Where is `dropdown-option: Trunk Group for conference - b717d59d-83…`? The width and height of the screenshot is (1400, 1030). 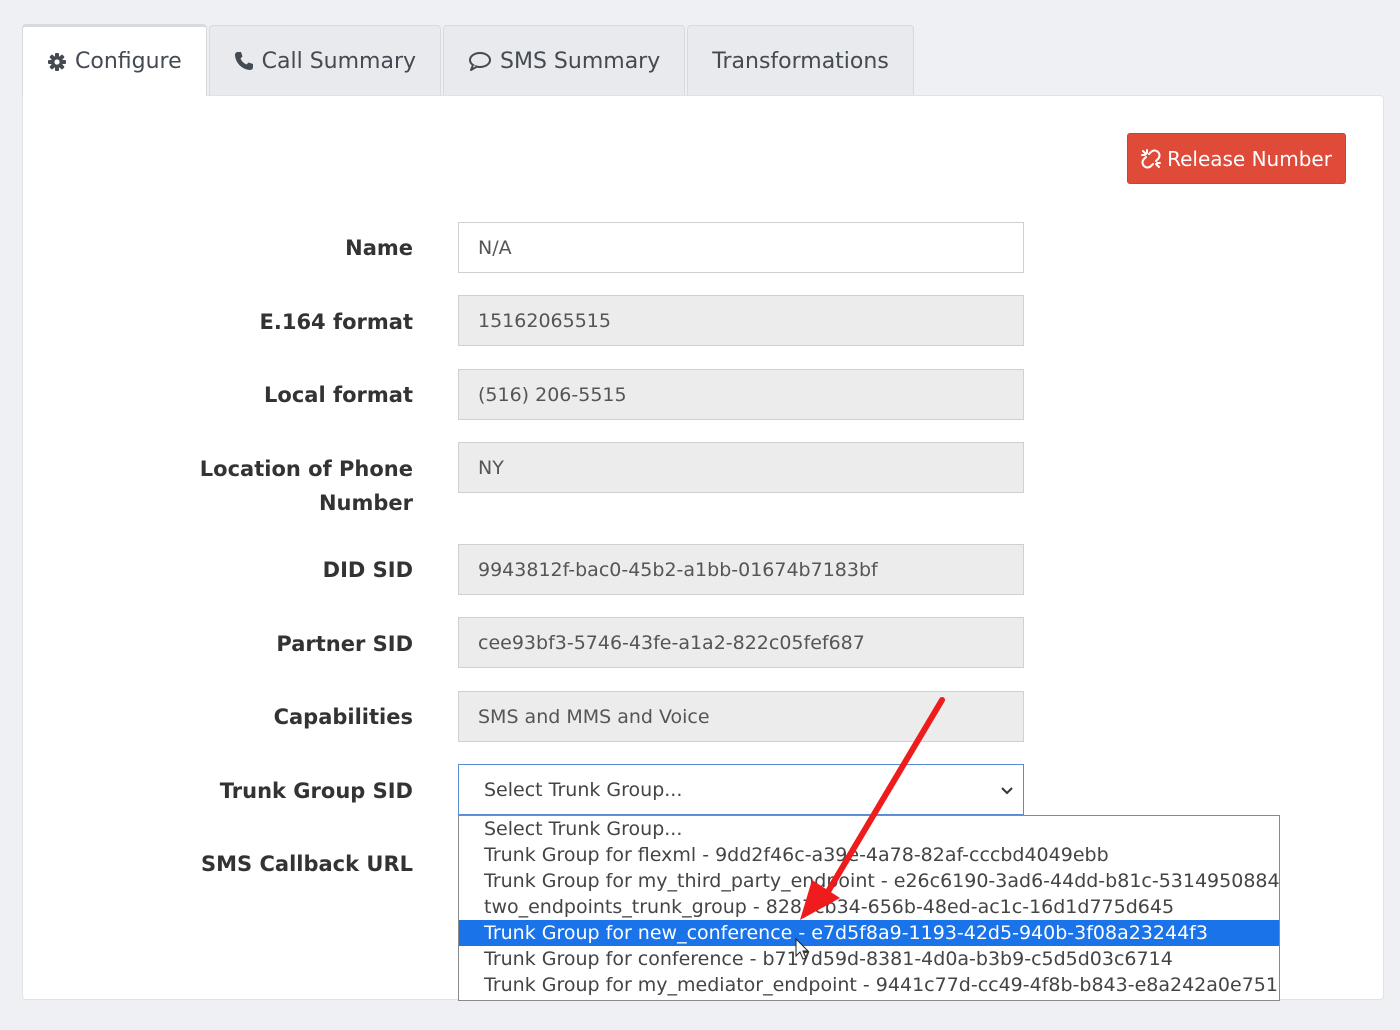 dropdown-option: Trunk Group for conference - b717d59d-83… is located at coordinates (869, 959).